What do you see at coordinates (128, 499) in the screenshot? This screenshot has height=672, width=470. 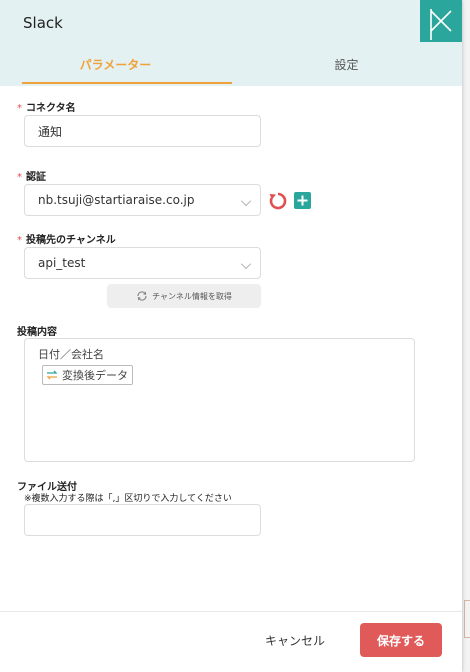 I see `file-send-hint: ※複数入力する際は「,」区切りで入力してください` at bounding box center [128, 499].